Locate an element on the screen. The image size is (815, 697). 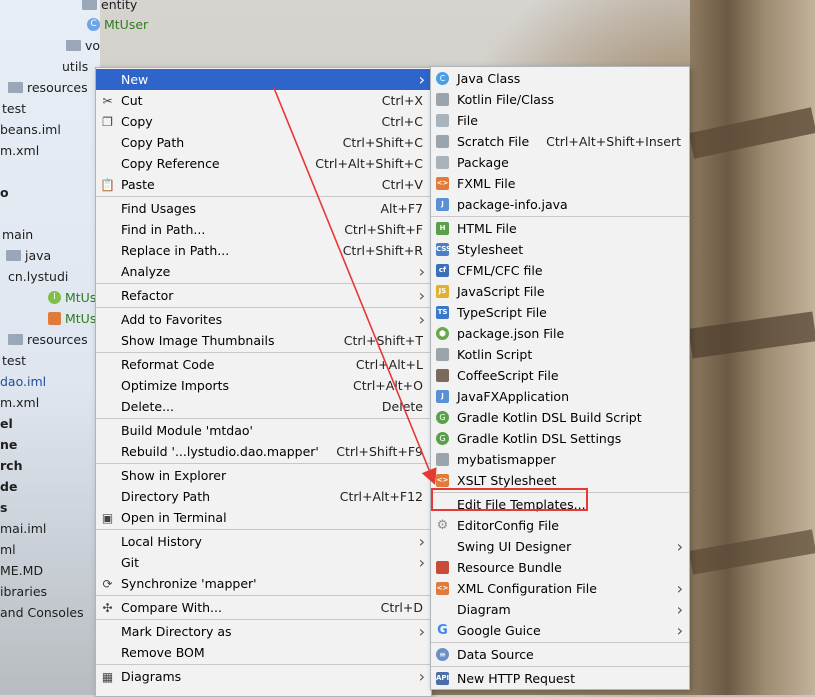
menu-item-package-info-java: Jpackage-info.java is located at coordinates (560, 204).